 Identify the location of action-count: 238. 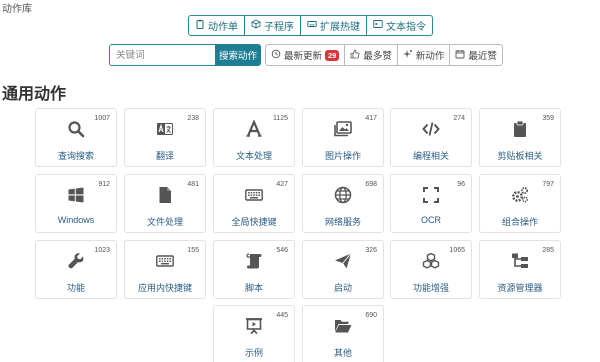
(193, 118).